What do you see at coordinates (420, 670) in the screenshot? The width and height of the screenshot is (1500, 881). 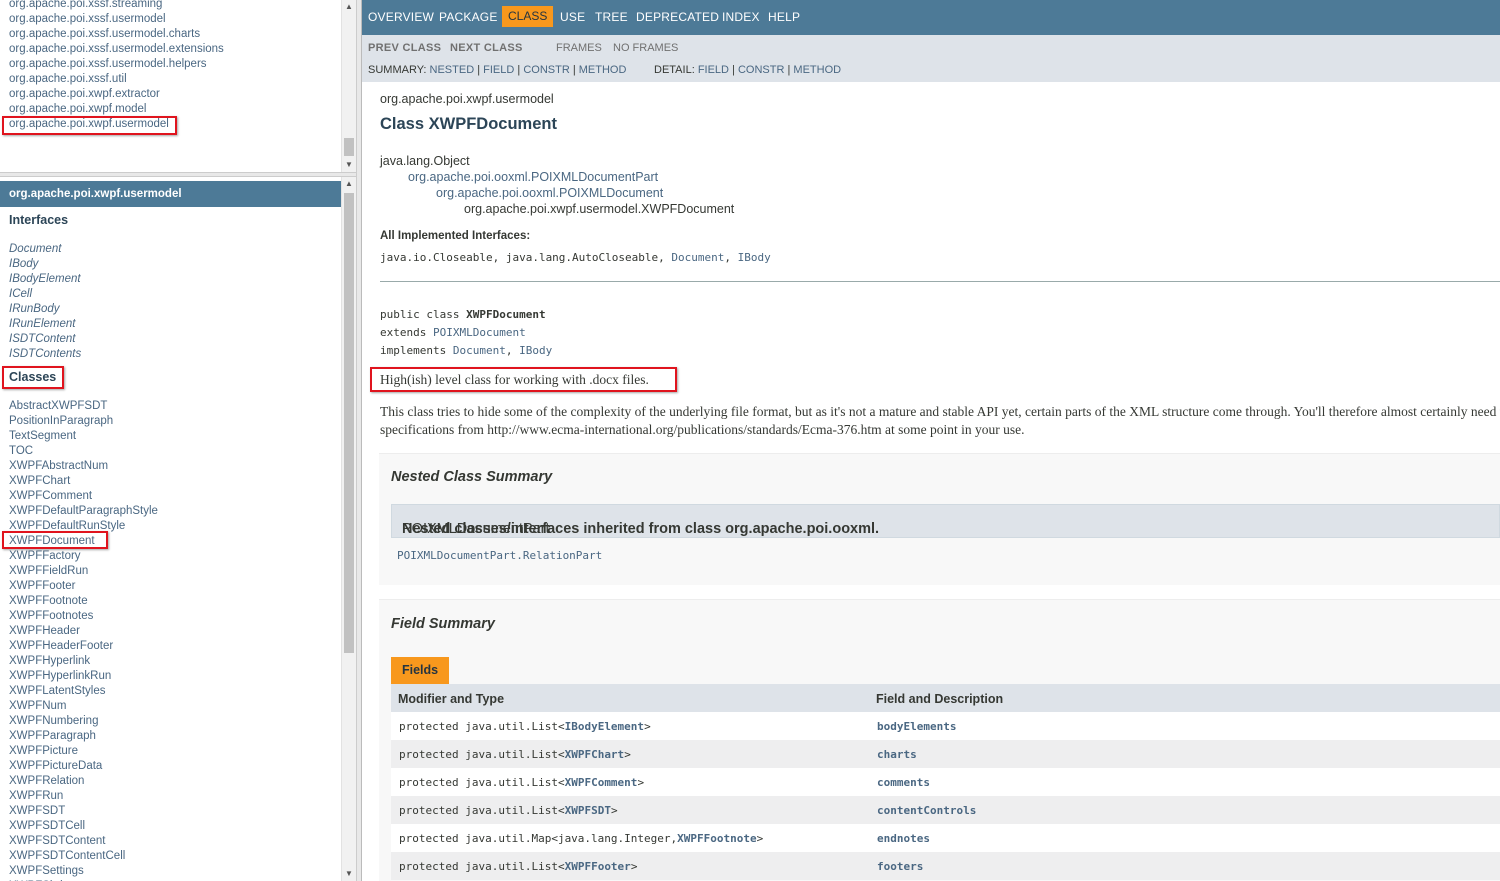 I see `fields-tab: Fields` at bounding box center [420, 670].